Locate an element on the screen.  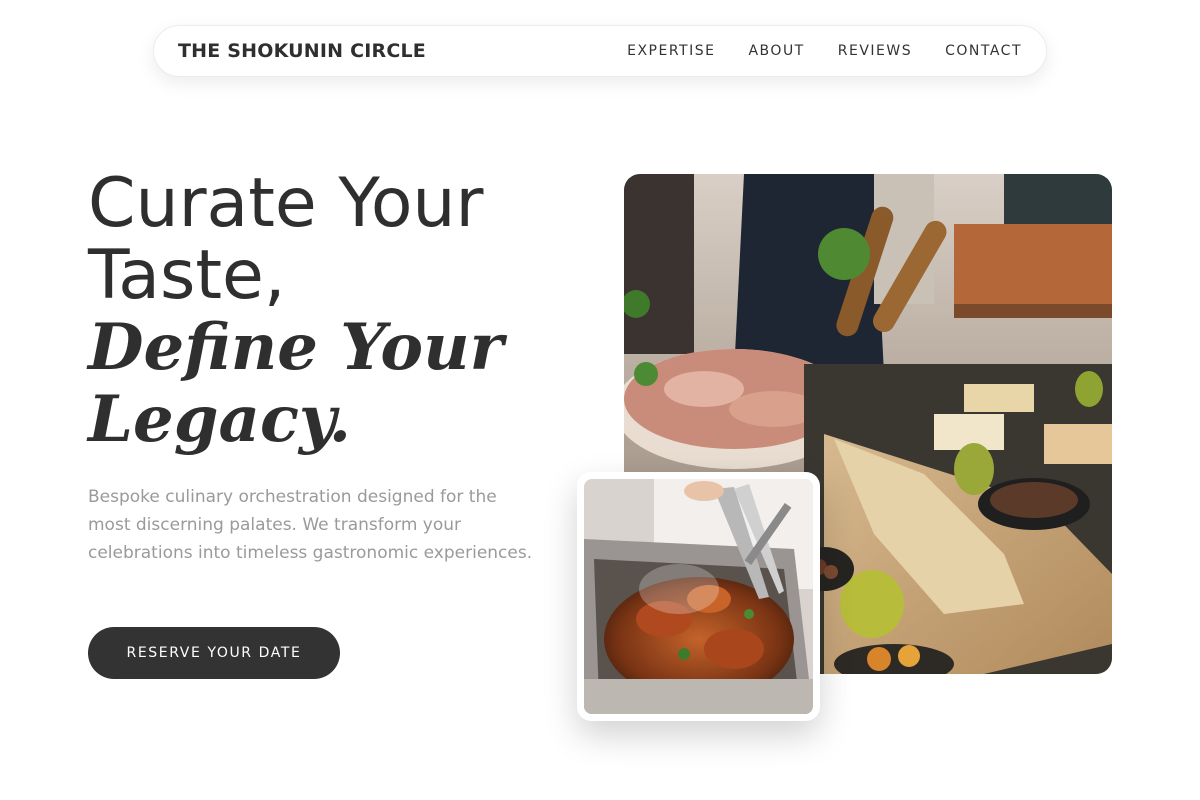
nav-link-contact: CONTACT is located at coordinates (983, 51).